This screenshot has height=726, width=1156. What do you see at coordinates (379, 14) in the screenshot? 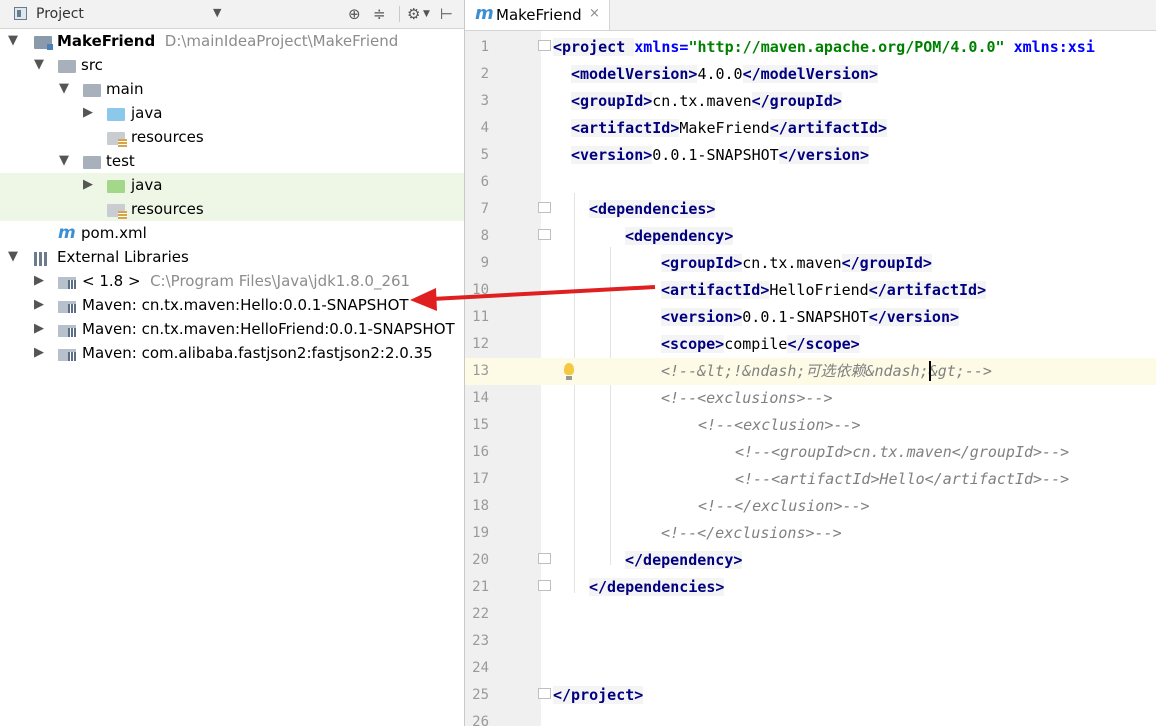
I see `collapse-all-icon: ≑` at bounding box center [379, 14].